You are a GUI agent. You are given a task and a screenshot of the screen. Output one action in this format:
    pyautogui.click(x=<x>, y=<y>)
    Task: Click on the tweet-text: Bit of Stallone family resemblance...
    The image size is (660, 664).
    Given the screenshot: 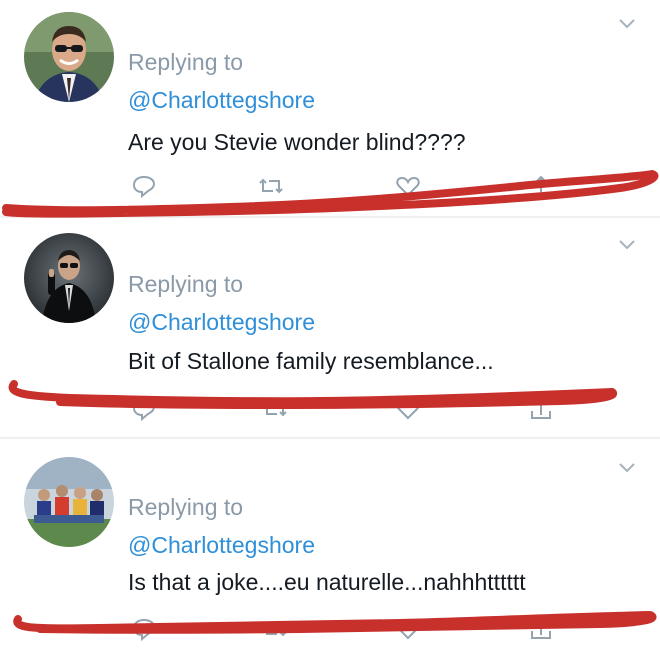 What is the action you would take?
    pyautogui.click(x=311, y=361)
    